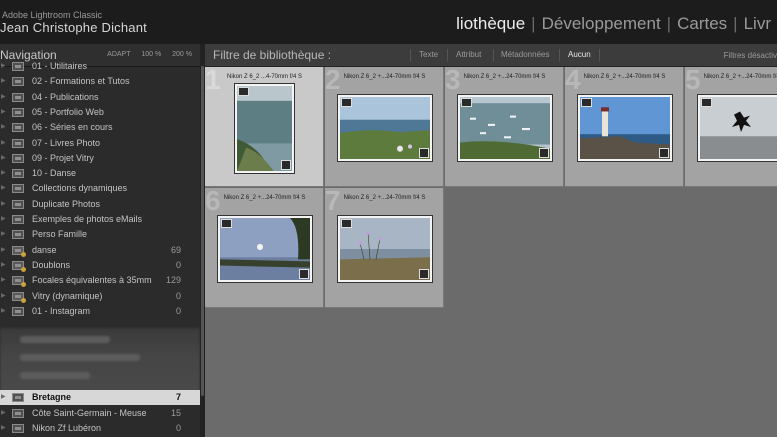 Image resolution: width=777 pixels, height=437 pixels. I want to click on module-library: liothèque, so click(490, 24).